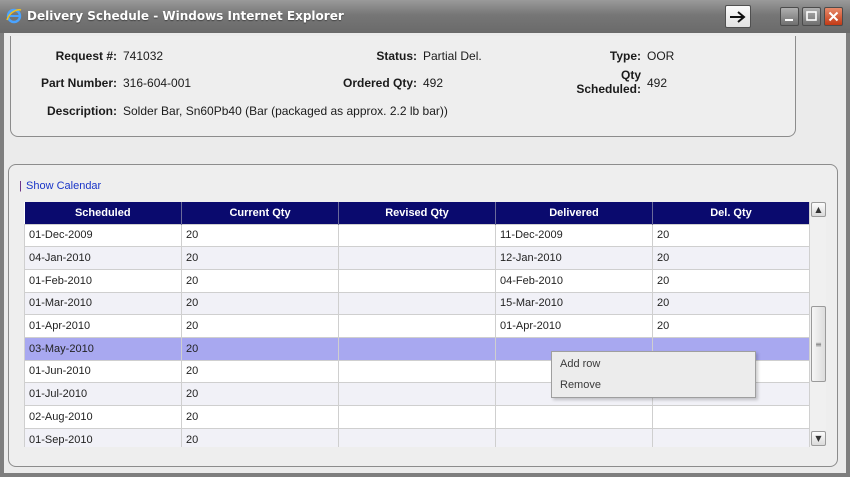 Image resolution: width=850 pixels, height=477 pixels. Describe the element at coordinates (103, 394) in the screenshot. I see `cell-scheduled: 01-Jul-2010` at that location.